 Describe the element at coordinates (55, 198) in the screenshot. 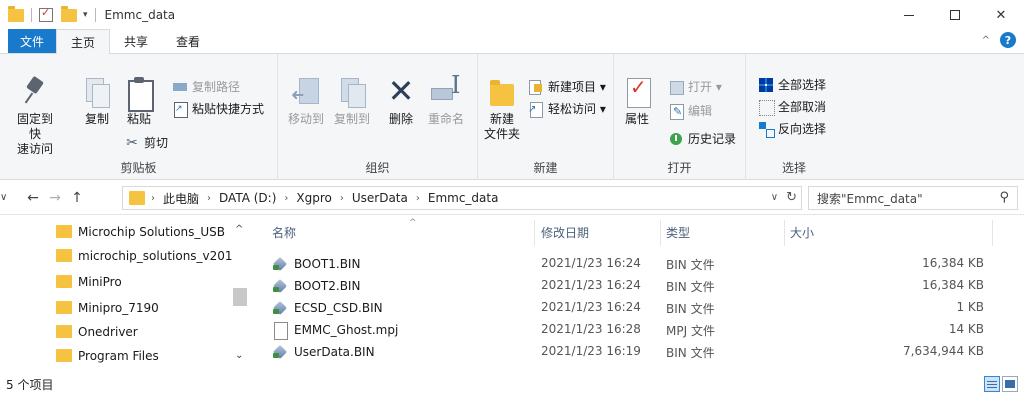

I see `forward-button: →` at that location.